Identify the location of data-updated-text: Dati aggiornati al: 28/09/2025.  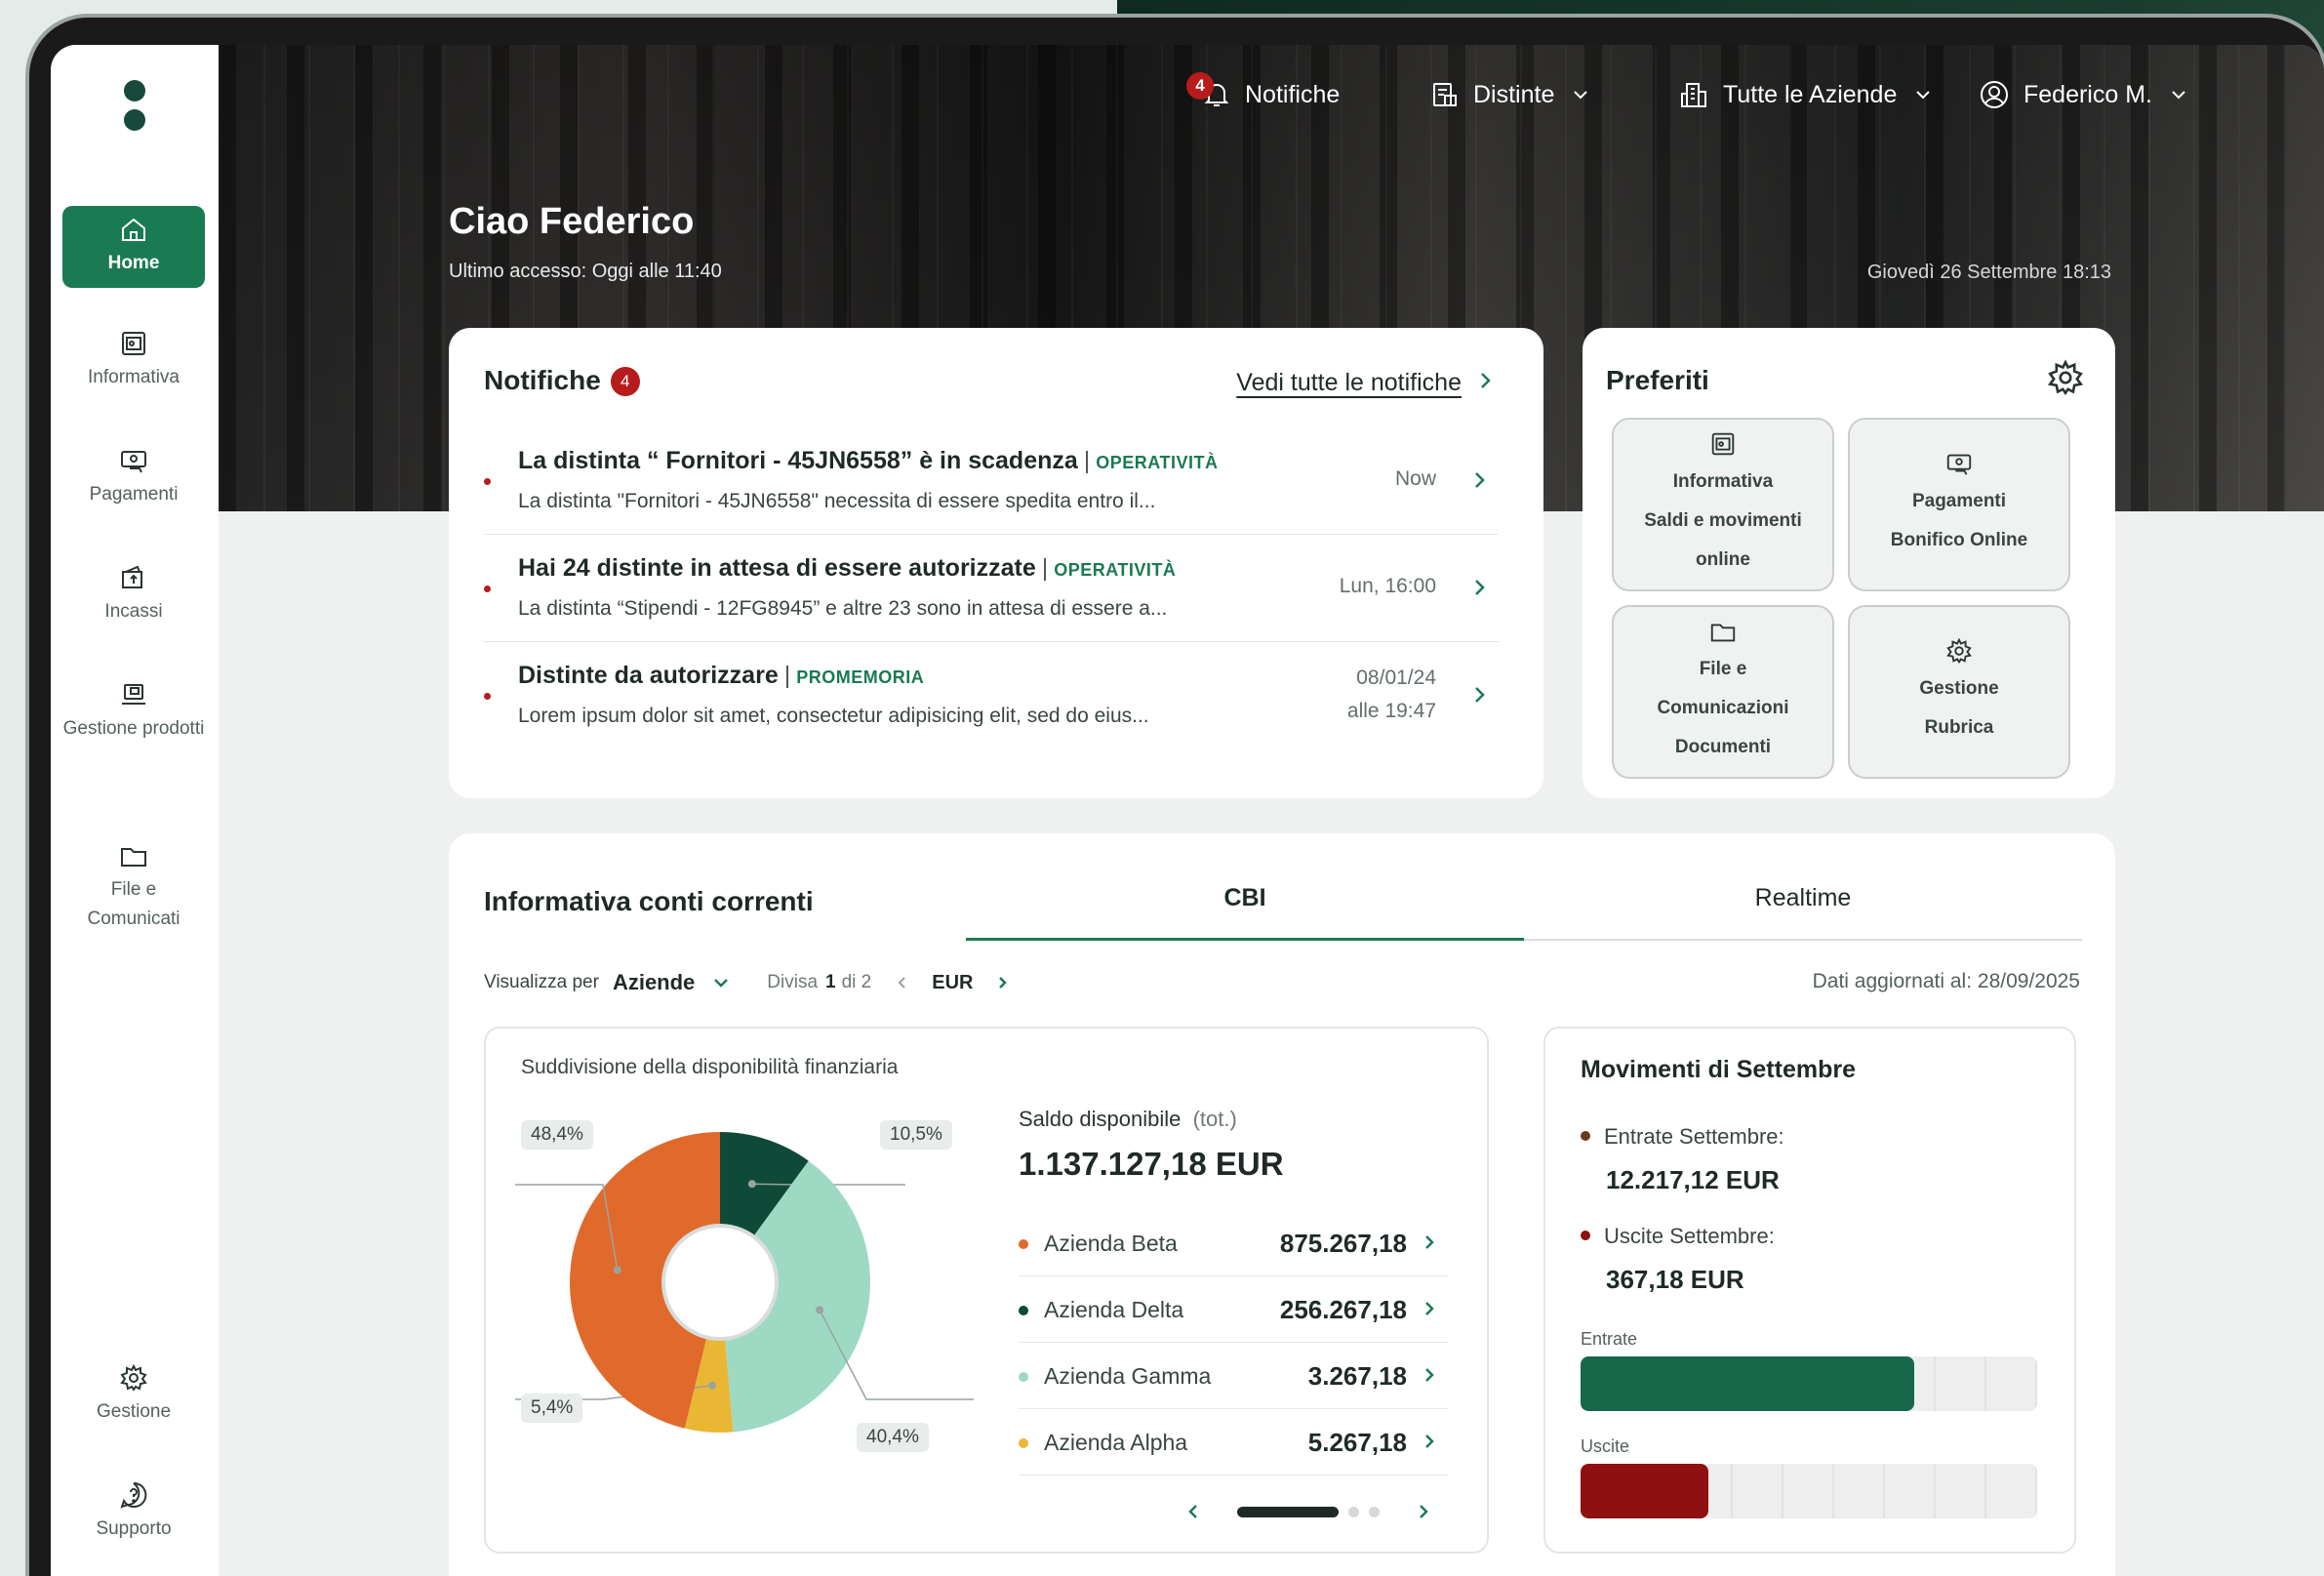
(1946, 981).